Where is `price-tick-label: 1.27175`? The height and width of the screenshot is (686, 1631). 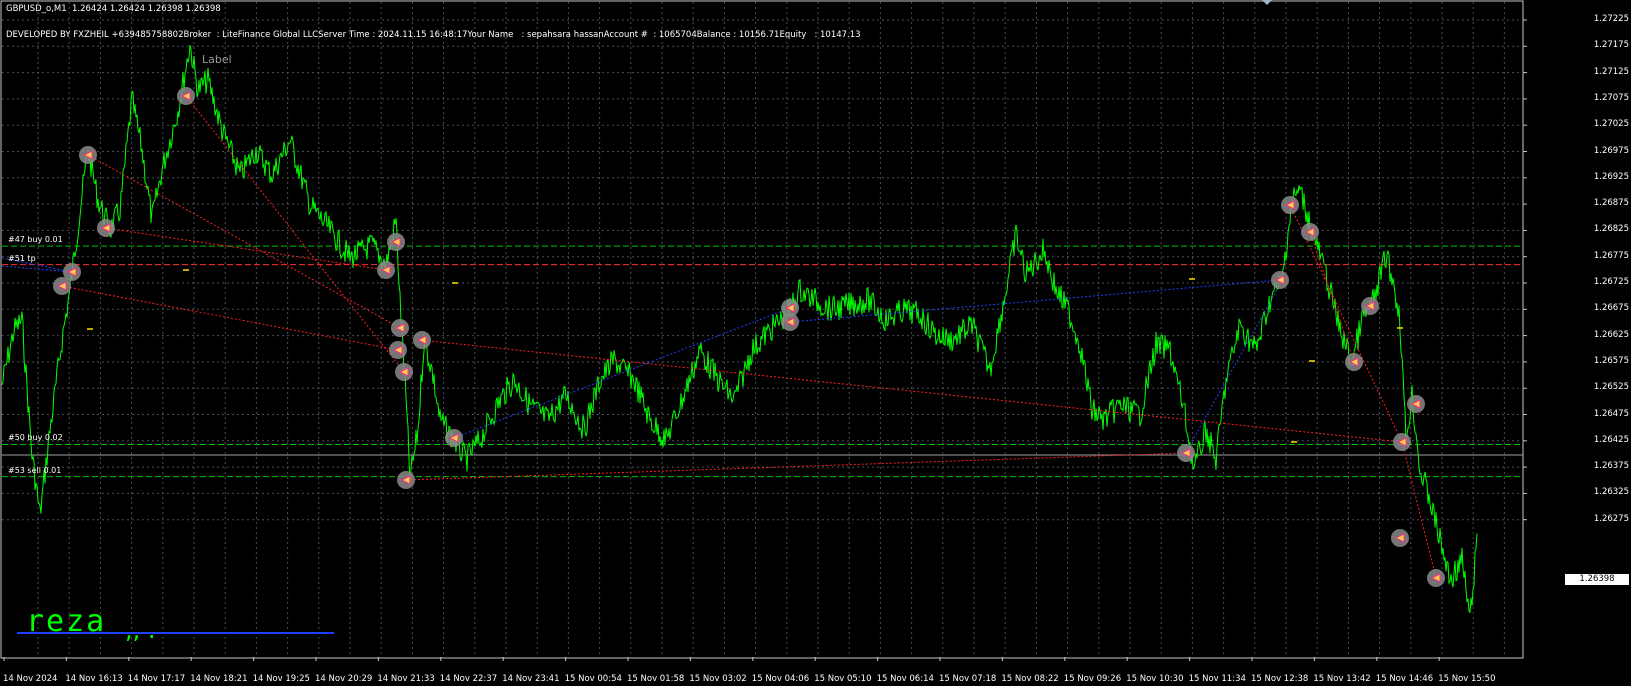
price-tick-label: 1.27175 is located at coordinates (1611, 45).